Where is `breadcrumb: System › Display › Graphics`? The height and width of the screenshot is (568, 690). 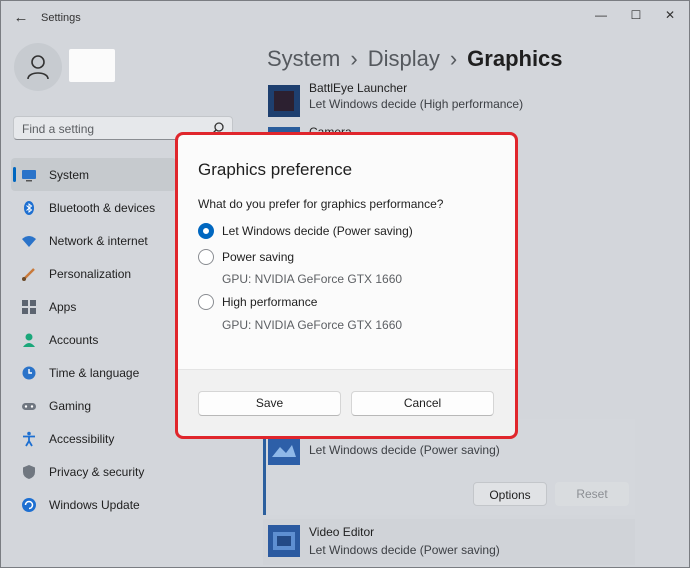
breadcrumb: System › Display › Graphics is located at coordinates (415, 59).